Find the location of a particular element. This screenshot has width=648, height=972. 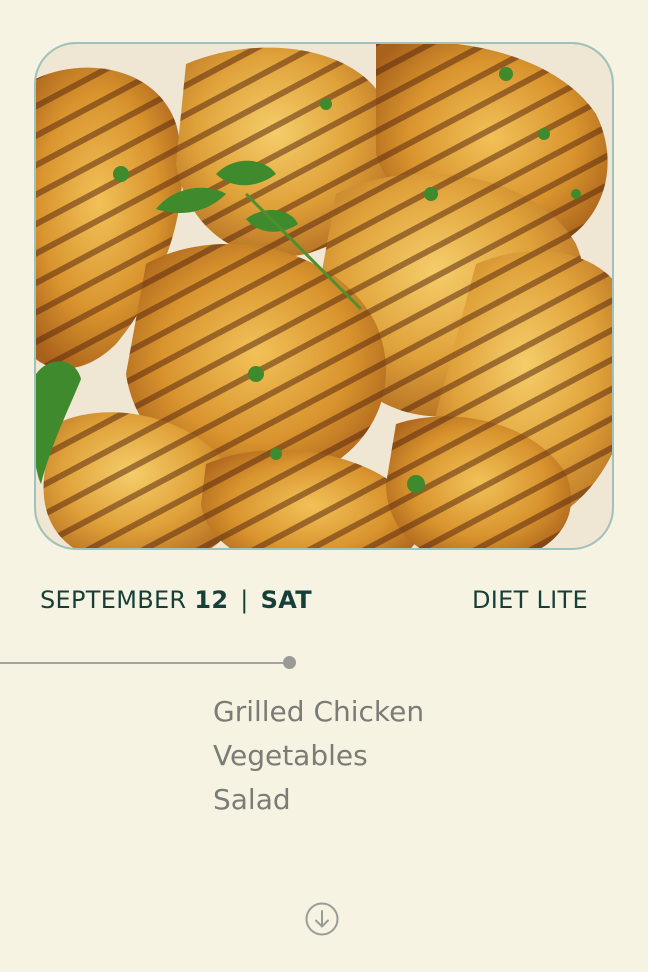

date-day: 12 is located at coordinates (211, 600).